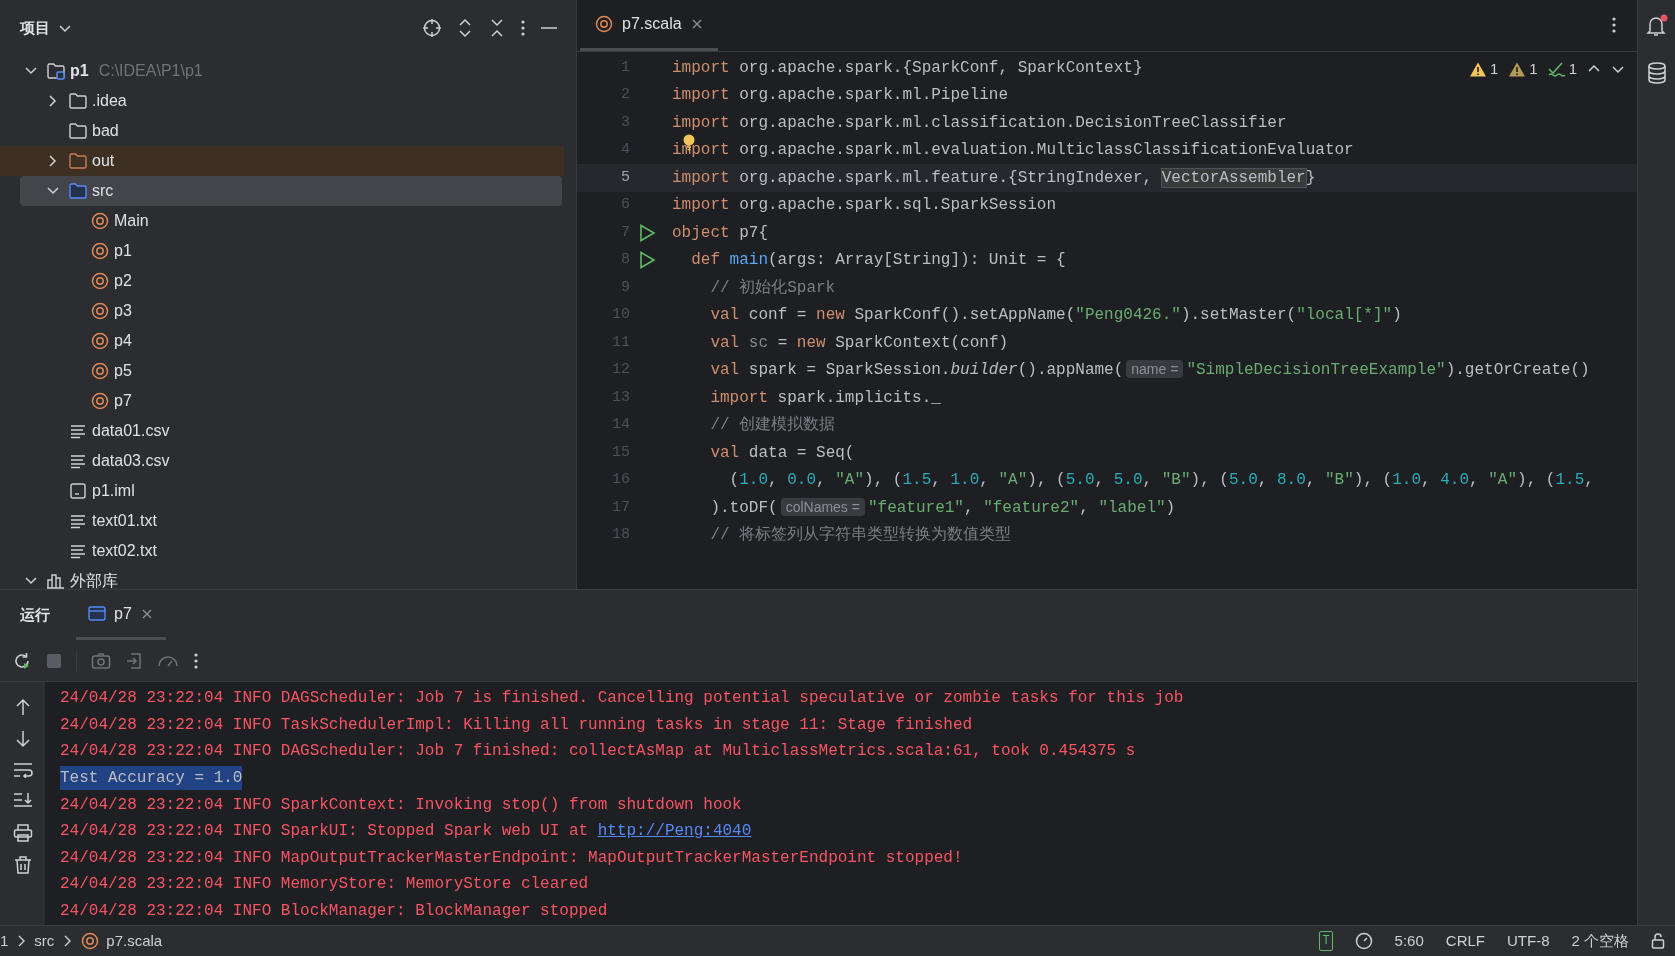  What do you see at coordinates (101, 660) in the screenshot?
I see `camera-icon` at bounding box center [101, 660].